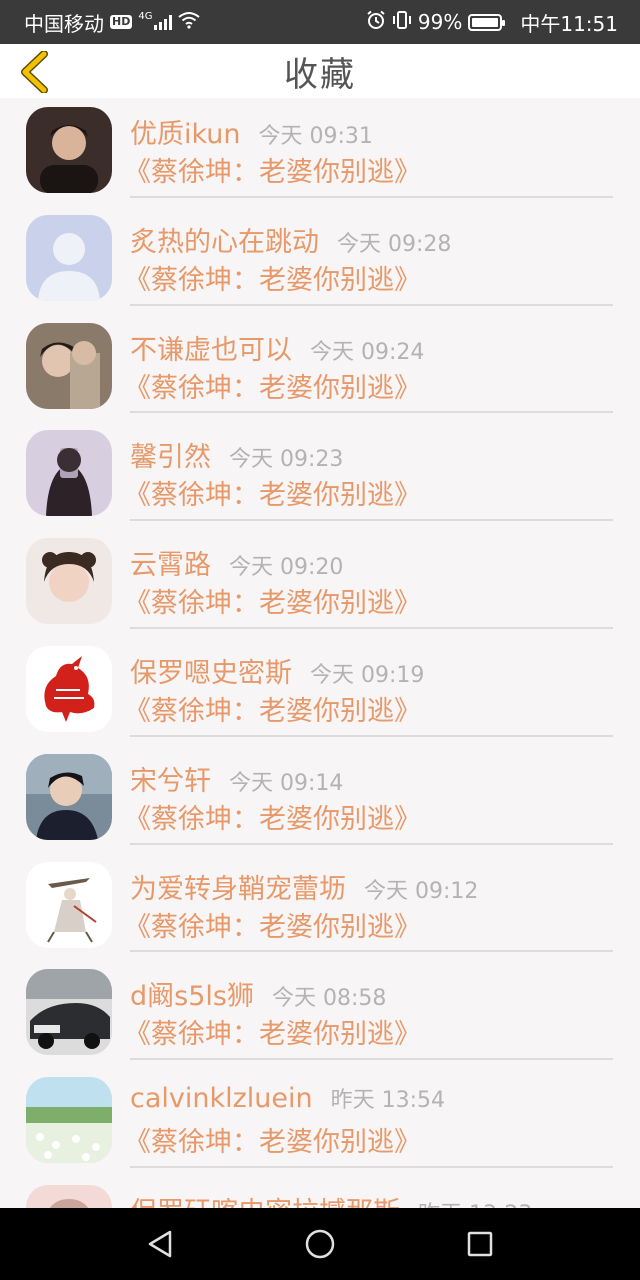 The image size is (640, 1280). I want to click on username: 炙热的心在跳动, so click(224, 239).